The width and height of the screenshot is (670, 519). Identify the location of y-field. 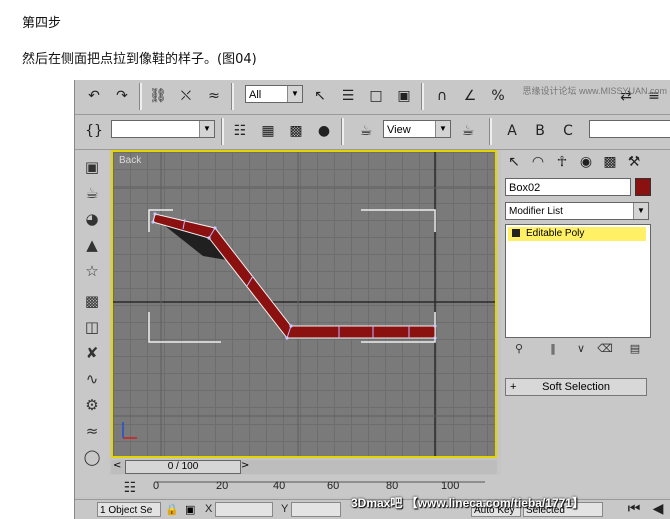
(316, 509).